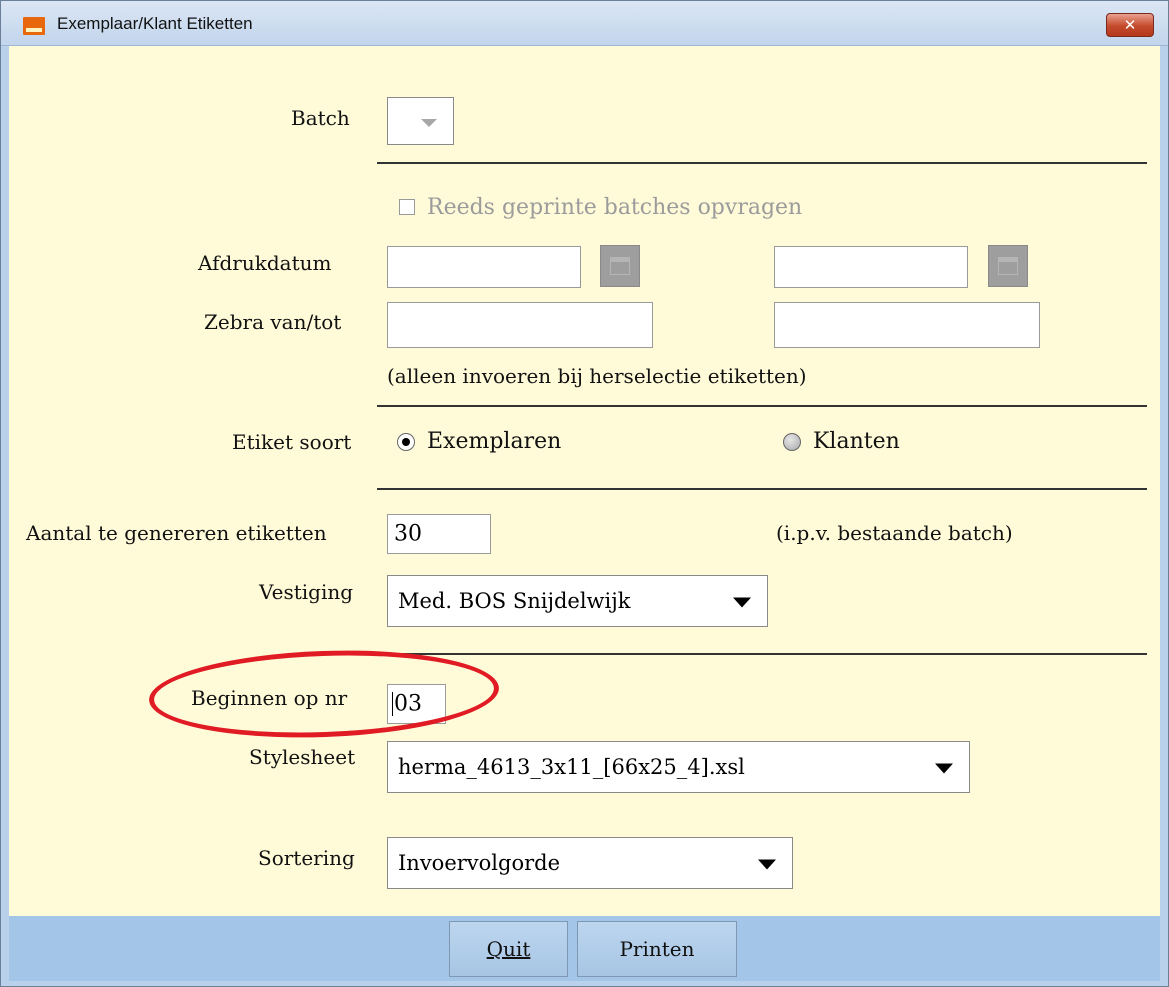 This screenshot has height=987, width=1169. Describe the element at coordinates (265, 263) in the screenshot. I see `print-date-label: Afdrukdatum` at that location.